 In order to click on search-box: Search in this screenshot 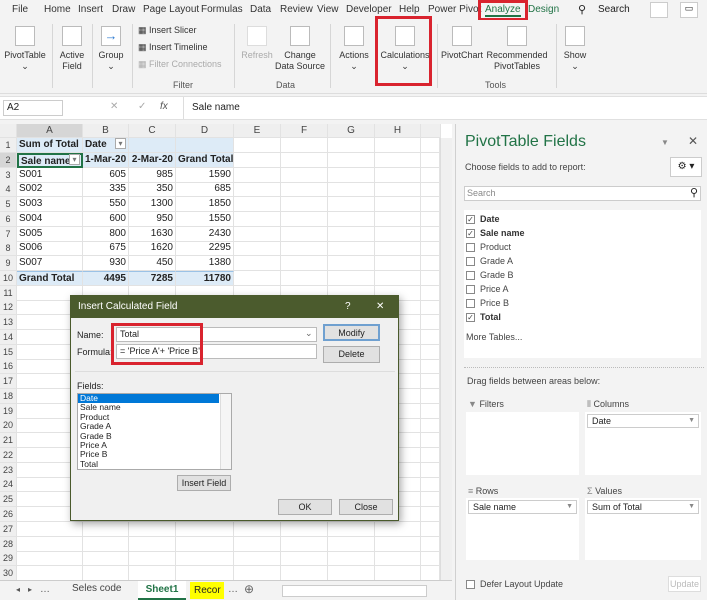, I will do `click(614, 9)`.